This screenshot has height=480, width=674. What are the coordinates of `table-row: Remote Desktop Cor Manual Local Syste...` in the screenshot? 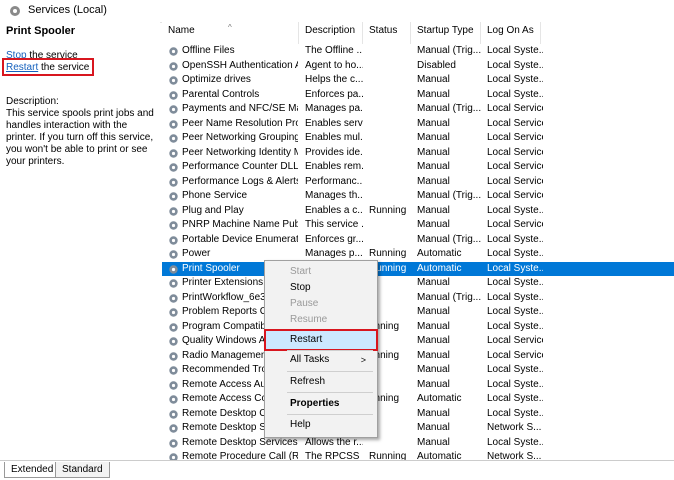 It's located at (418, 414).